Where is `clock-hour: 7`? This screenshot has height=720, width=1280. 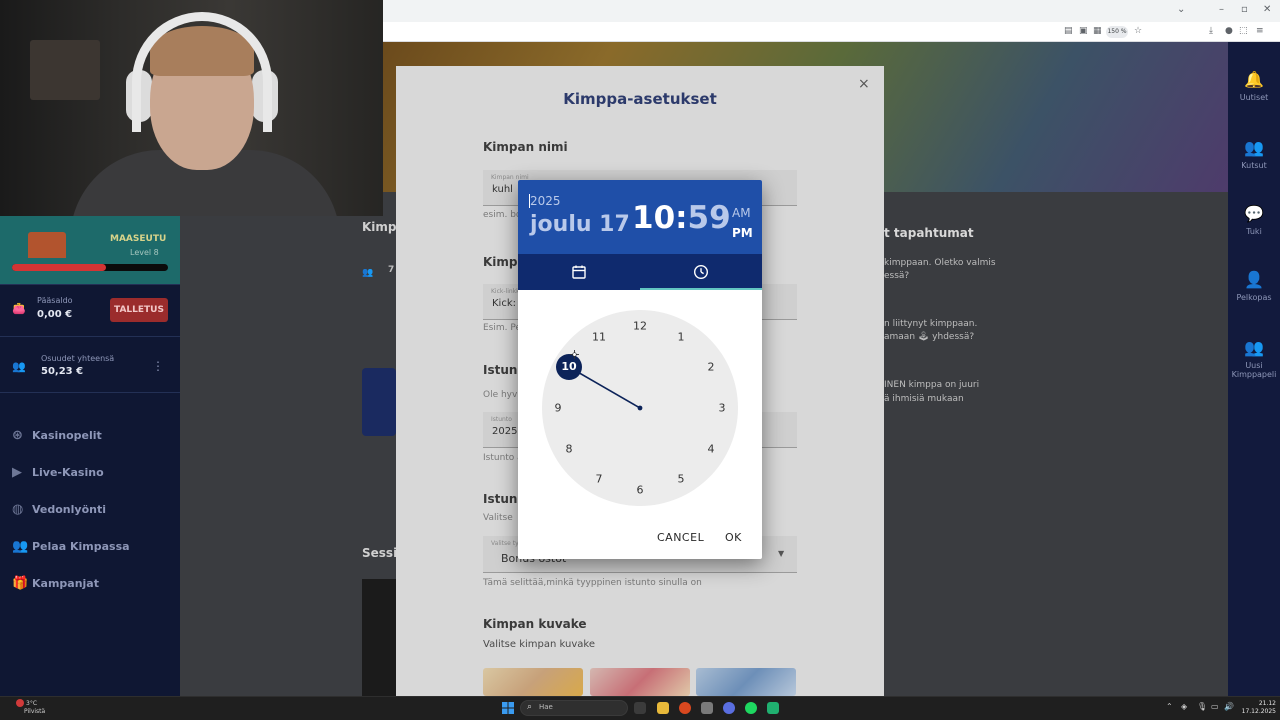
clock-hour: 7 is located at coordinates (599, 479).